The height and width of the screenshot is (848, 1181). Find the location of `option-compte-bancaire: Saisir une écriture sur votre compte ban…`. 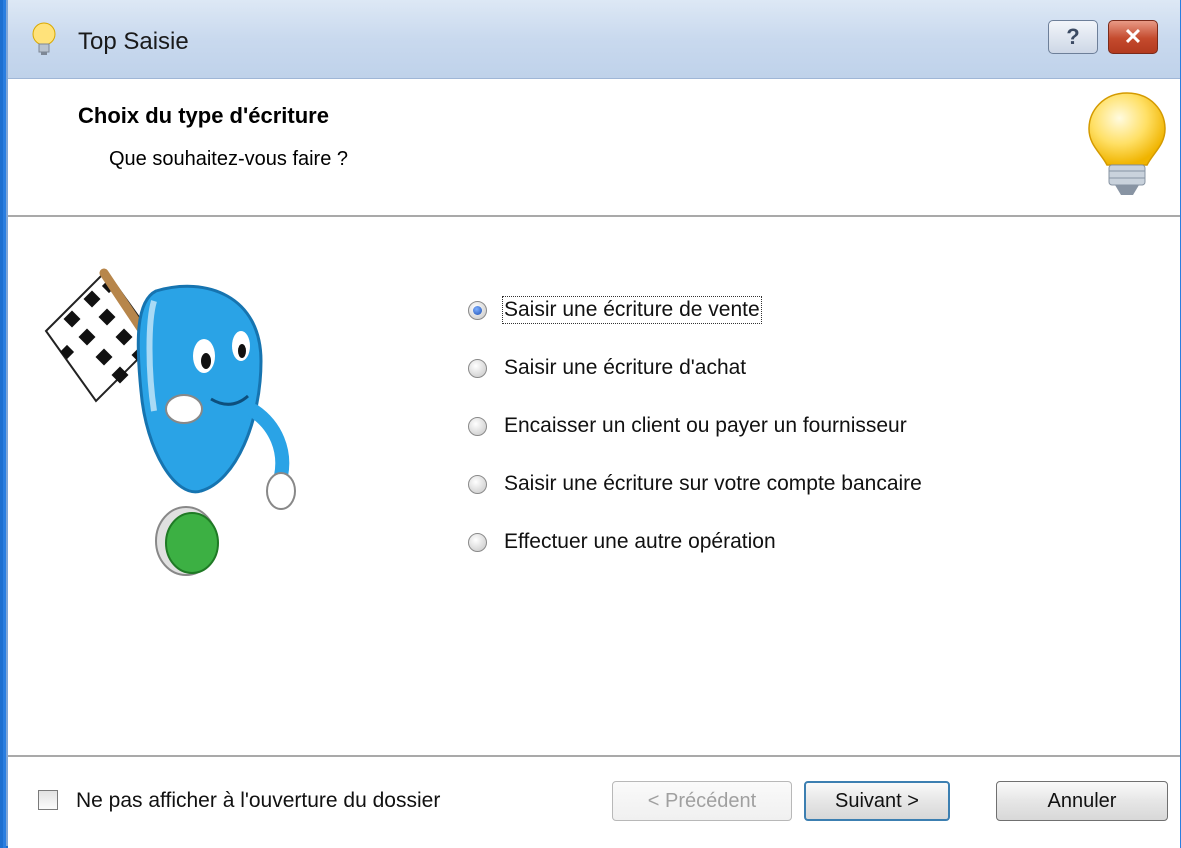

option-compte-bancaire: Saisir une écriture sur votre compte ban… is located at coordinates (695, 484).